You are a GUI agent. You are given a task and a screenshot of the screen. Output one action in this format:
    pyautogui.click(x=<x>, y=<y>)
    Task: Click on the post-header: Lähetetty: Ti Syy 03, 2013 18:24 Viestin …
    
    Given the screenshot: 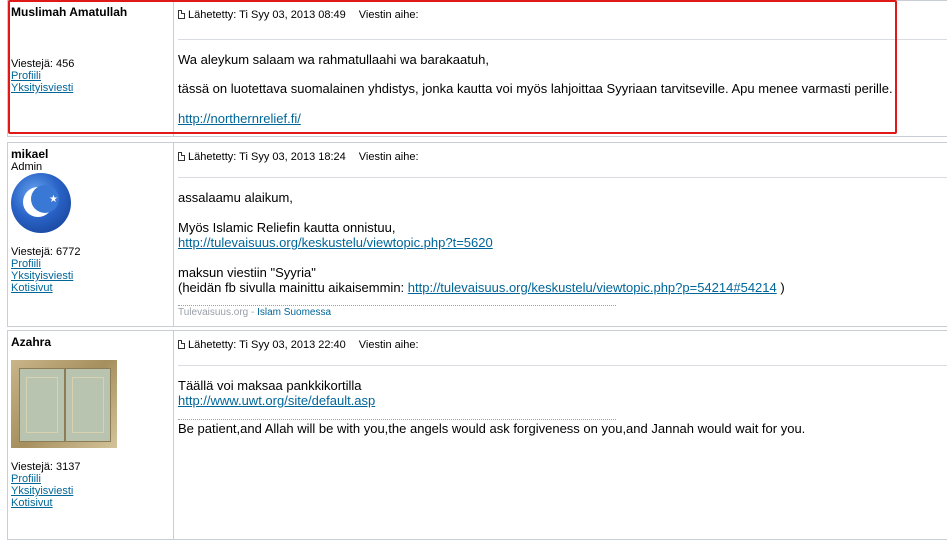 What is the action you would take?
    pyautogui.click(x=298, y=157)
    